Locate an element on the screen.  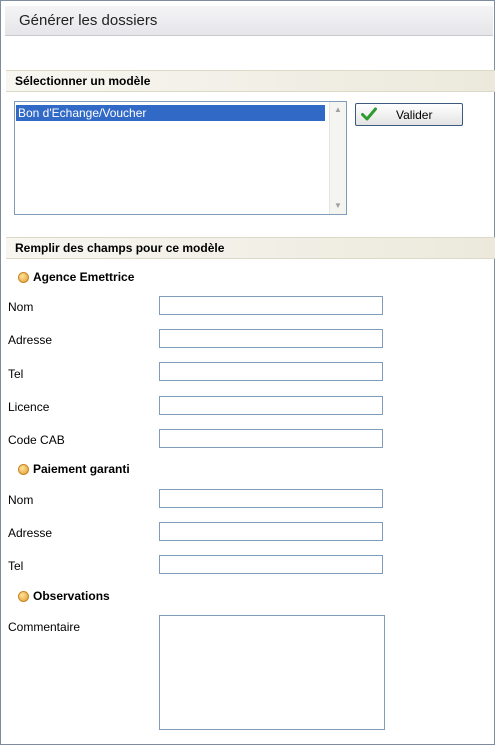
paiement-tel-input is located at coordinates (271, 564).